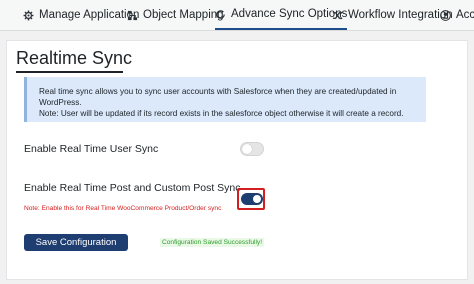 Image resolution: width=474 pixels, height=284 pixels. What do you see at coordinates (212, 242) in the screenshot?
I see `success-message: Configuration Saved Successfully!` at bounding box center [212, 242].